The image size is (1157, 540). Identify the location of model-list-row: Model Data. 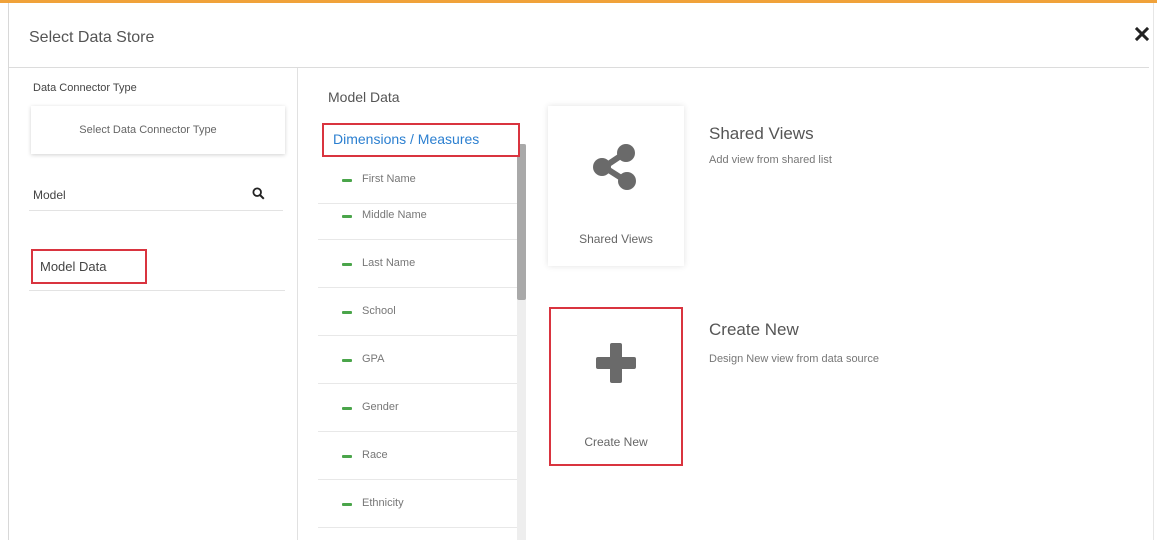
(157, 267).